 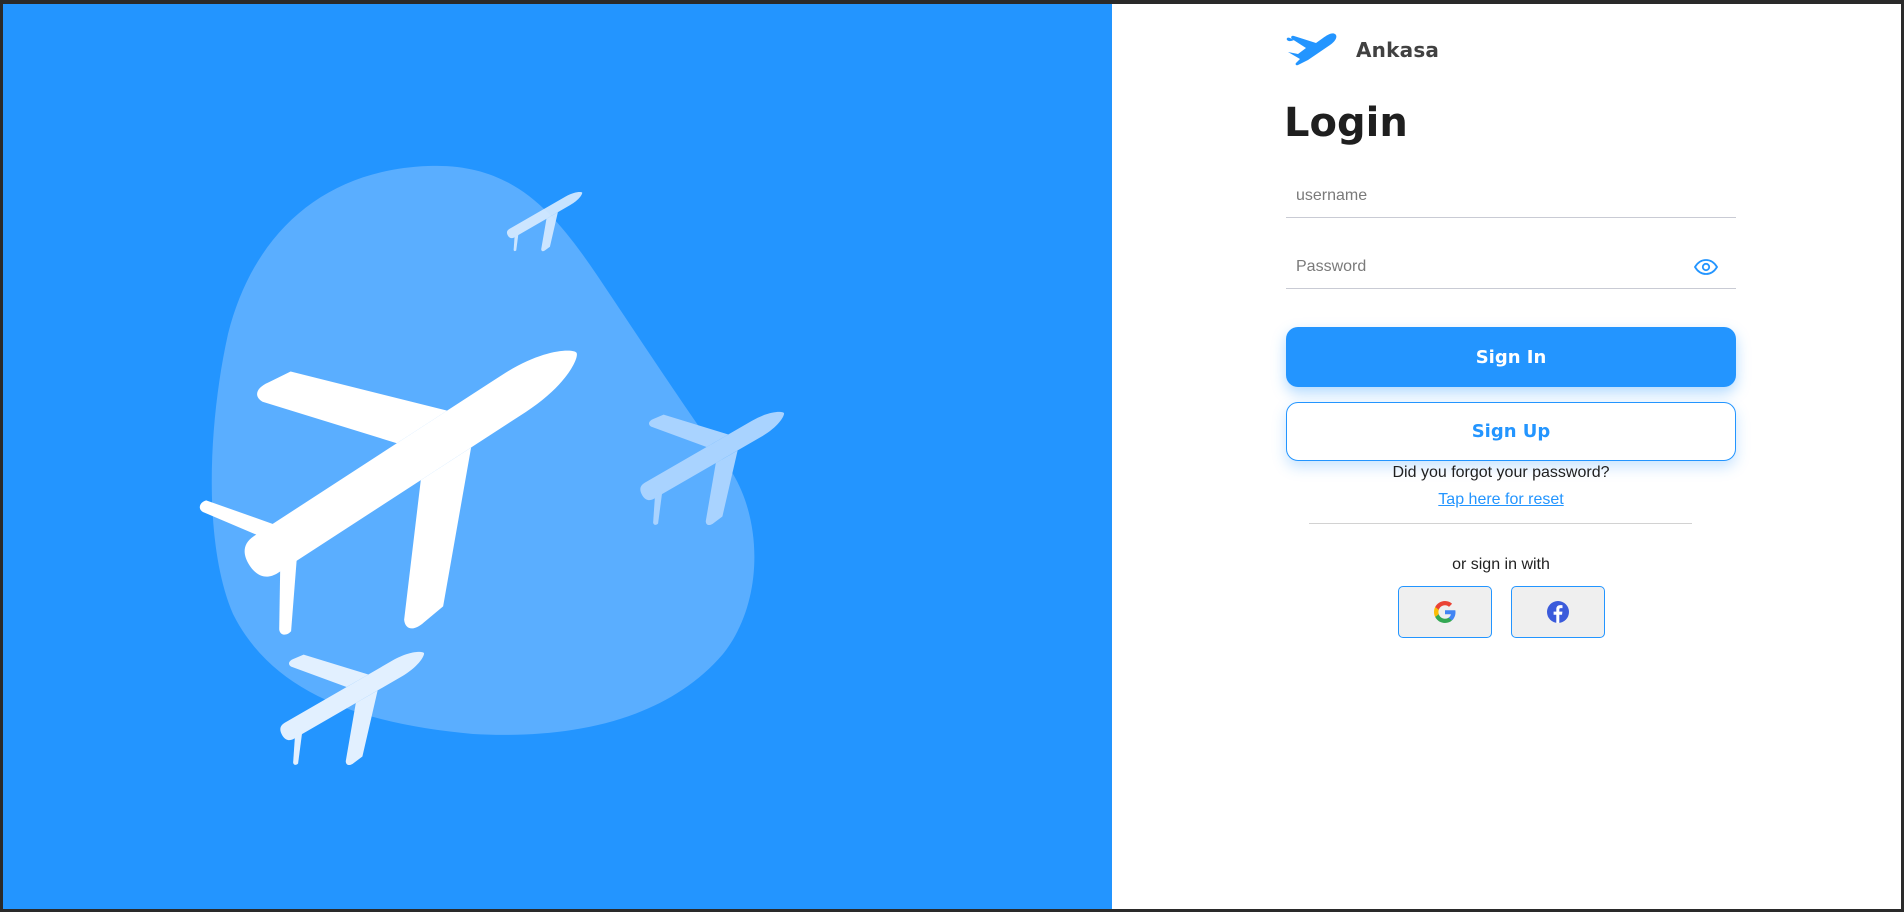 What do you see at coordinates (1706, 267) in the screenshot?
I see `eye-icon` at bounding box center [1706, 267].